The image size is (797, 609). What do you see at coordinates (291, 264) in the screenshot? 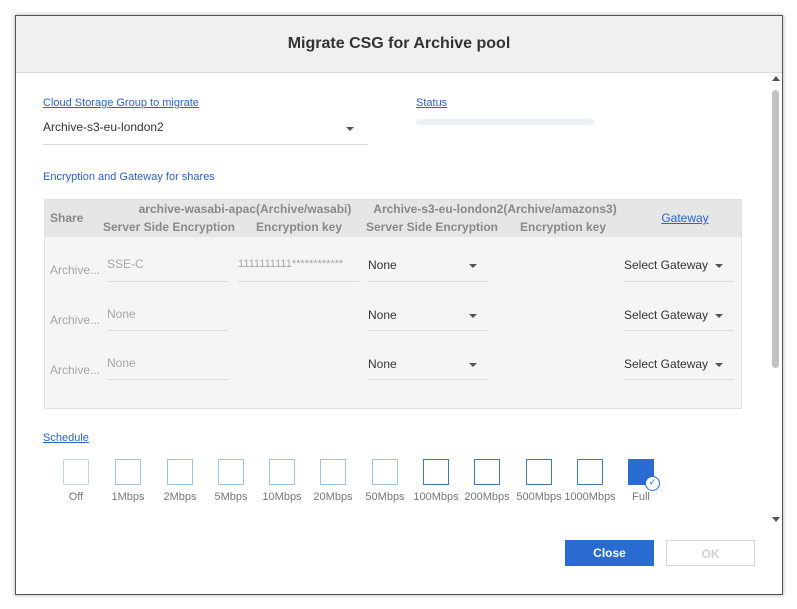
I see `source-key-value: 1111111111************` at bounding box center [291, 264].